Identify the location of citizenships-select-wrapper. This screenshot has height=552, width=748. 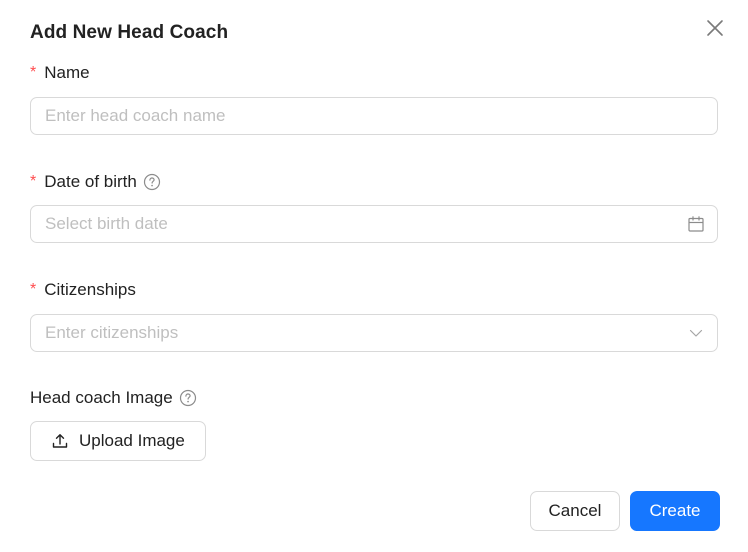
(374, 333).